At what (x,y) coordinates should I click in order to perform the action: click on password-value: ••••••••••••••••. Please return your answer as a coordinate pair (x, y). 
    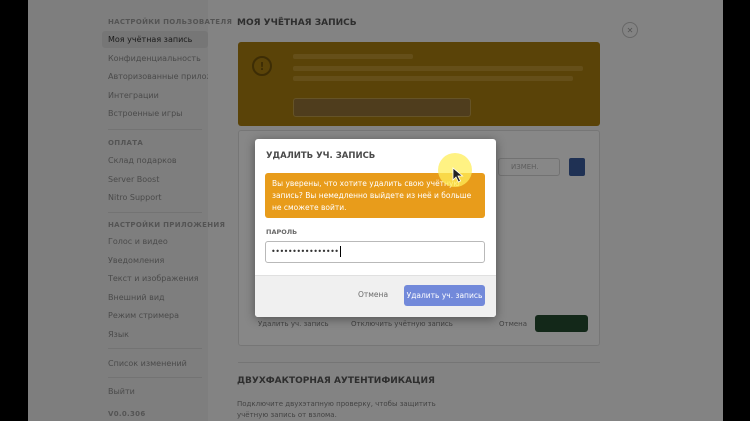
    Looking at the image, I should click on (305, 251).